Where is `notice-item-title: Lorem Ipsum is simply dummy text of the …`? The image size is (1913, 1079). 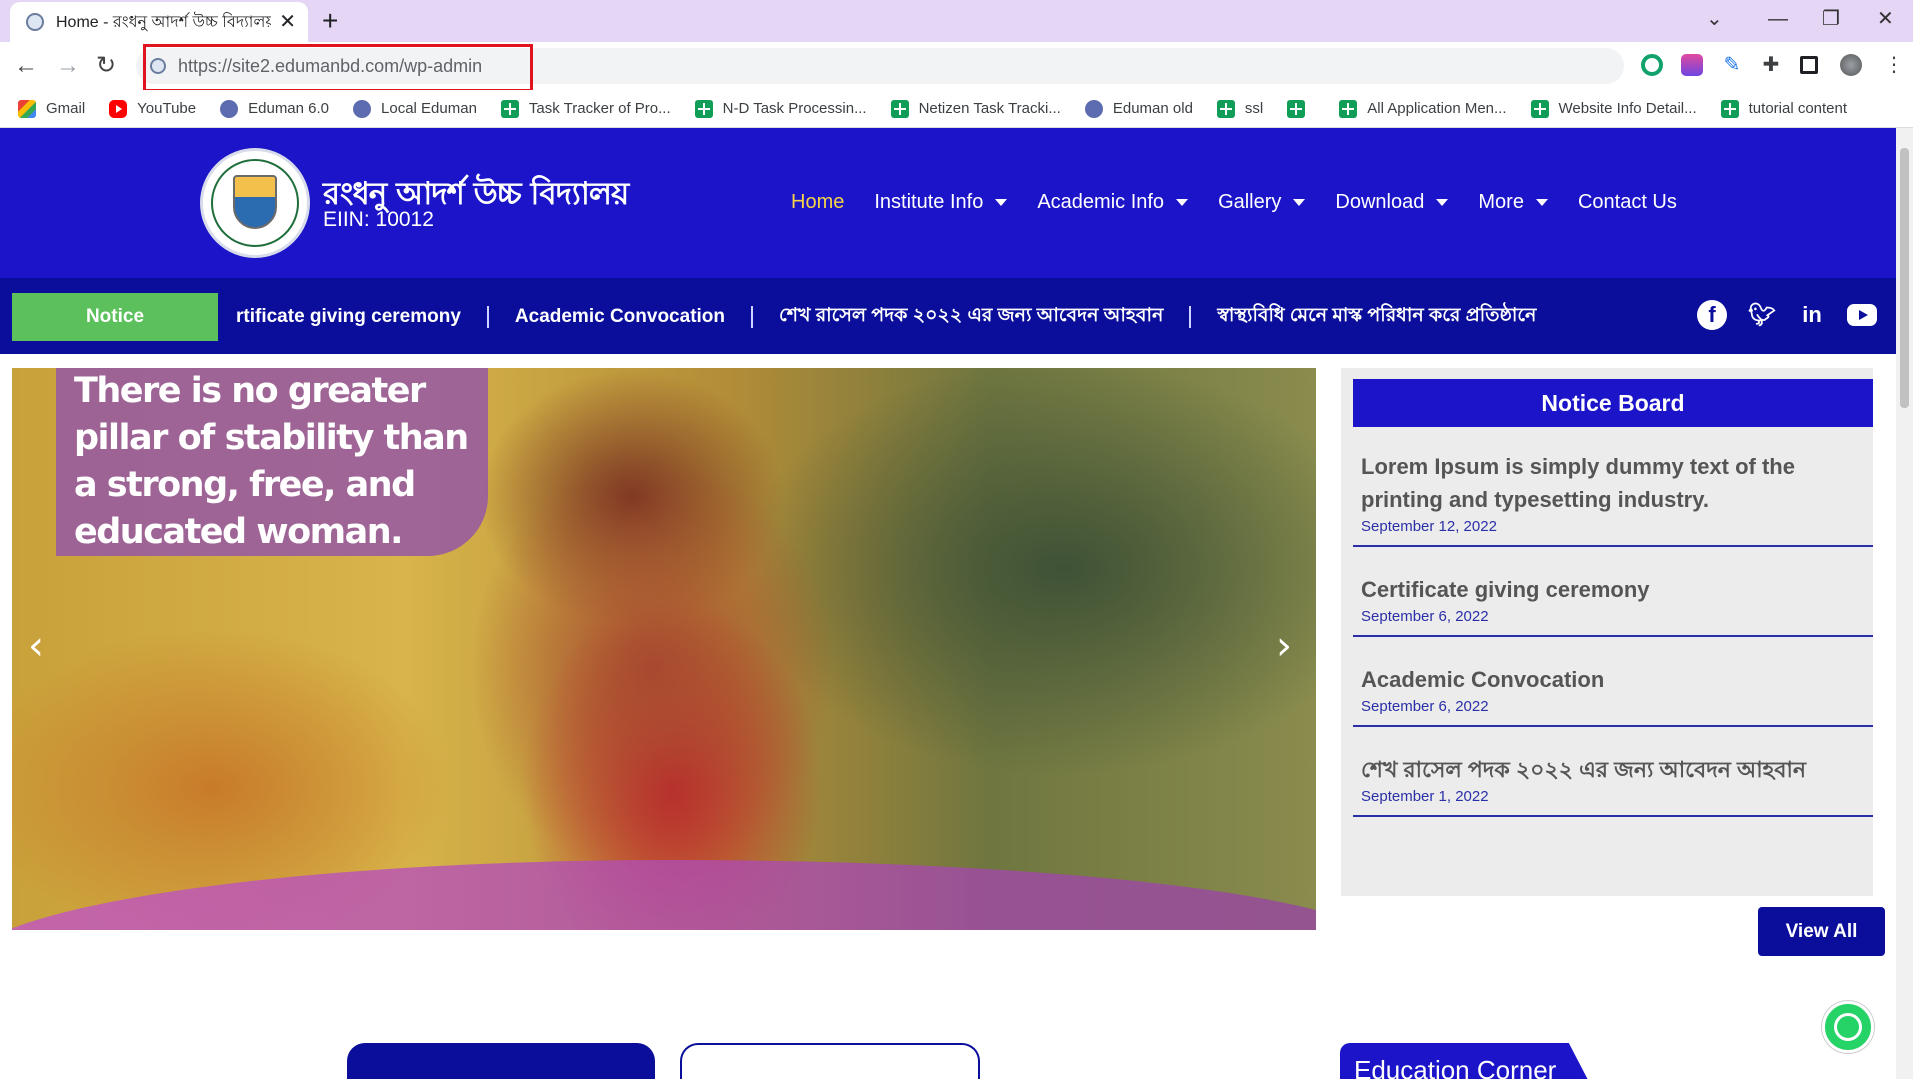
notice-item-title: Lorem Ipsum is simply dummy text of the … is located at coordinates (1613, 483).